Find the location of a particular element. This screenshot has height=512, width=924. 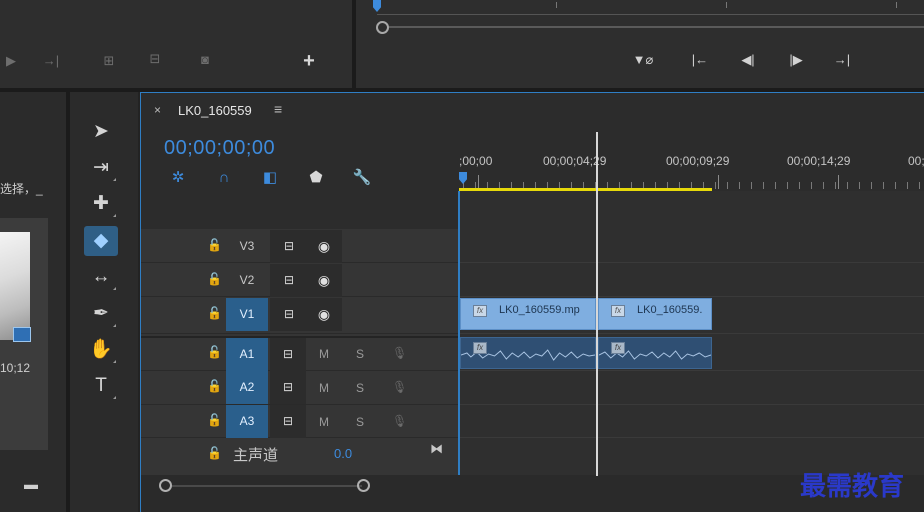

pen-tool: ✒ is located at coordinates (101, 314).